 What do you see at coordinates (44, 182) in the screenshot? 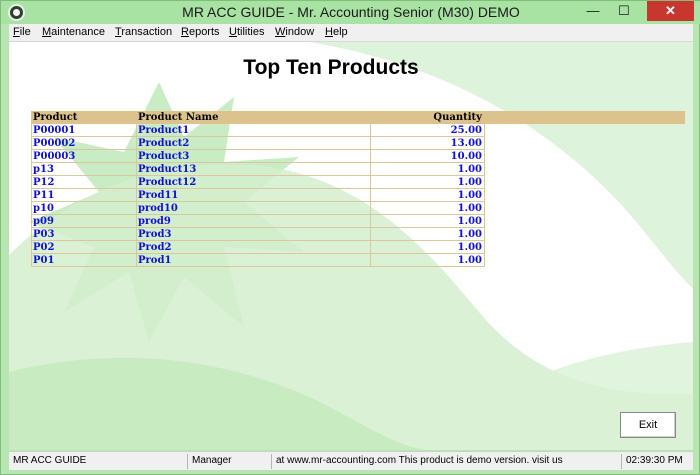
I see `product-code-cell: P12` at bounding box center [44, 182].